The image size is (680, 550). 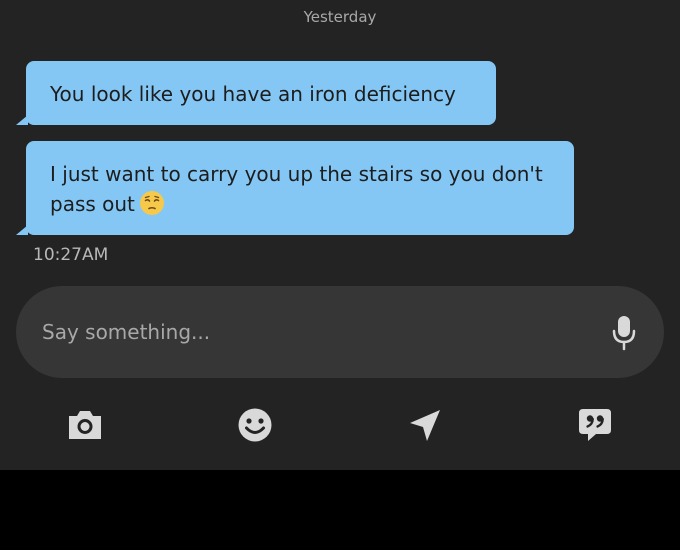 I want to click on smiley-icon, so click(x=255, y=425).